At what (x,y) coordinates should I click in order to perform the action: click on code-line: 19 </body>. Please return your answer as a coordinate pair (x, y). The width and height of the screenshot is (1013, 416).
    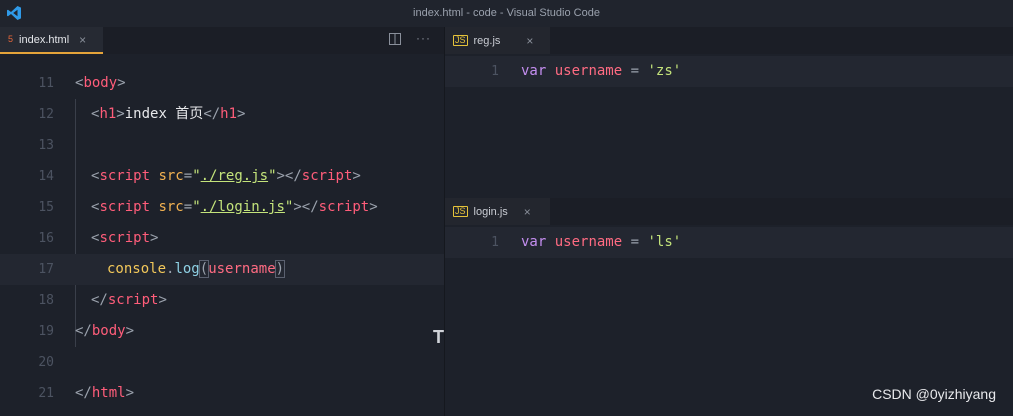
    Looking at the image, I should click on (86, 331).